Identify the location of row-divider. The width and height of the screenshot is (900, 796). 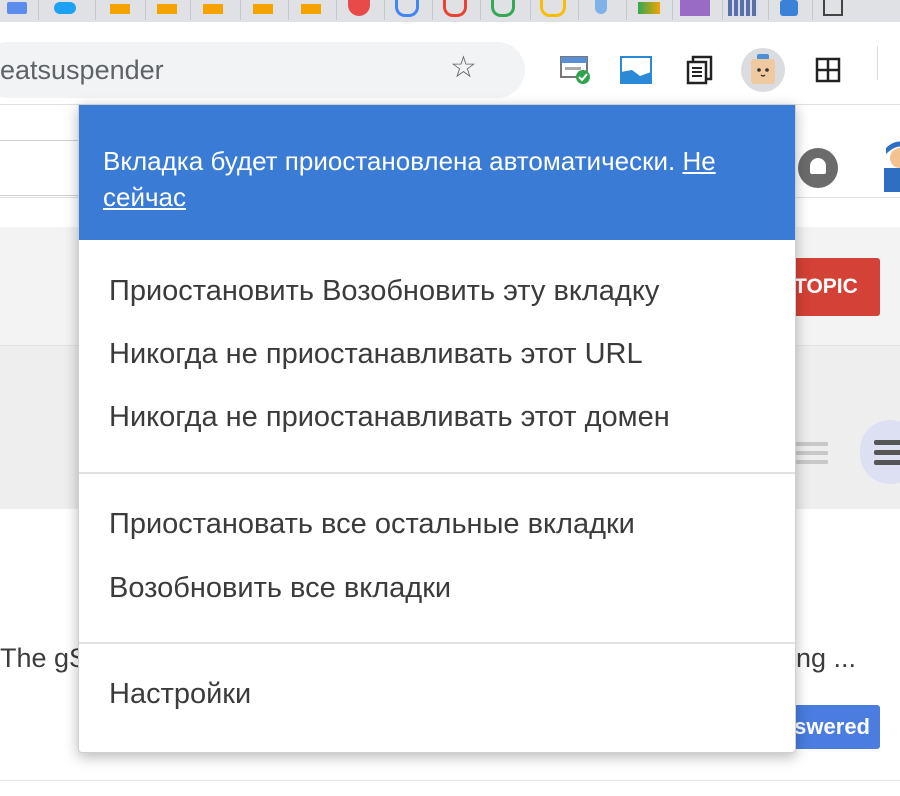
(450, 780).